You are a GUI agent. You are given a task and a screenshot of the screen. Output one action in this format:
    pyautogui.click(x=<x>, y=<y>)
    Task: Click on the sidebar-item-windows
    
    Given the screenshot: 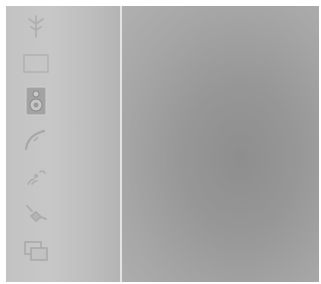 What is the action you would take?
    pyautogui.click(x=36, y=251)
    